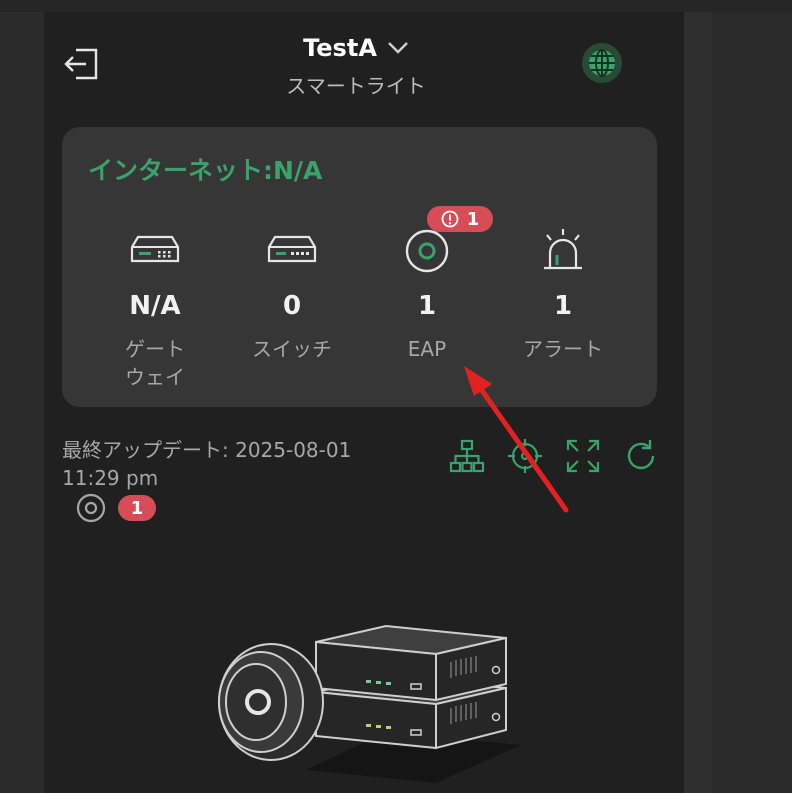 The image size is (792, 793). Describe the element at coordinates (752, 402) in the screenshot. I see `right-margin` at that location.